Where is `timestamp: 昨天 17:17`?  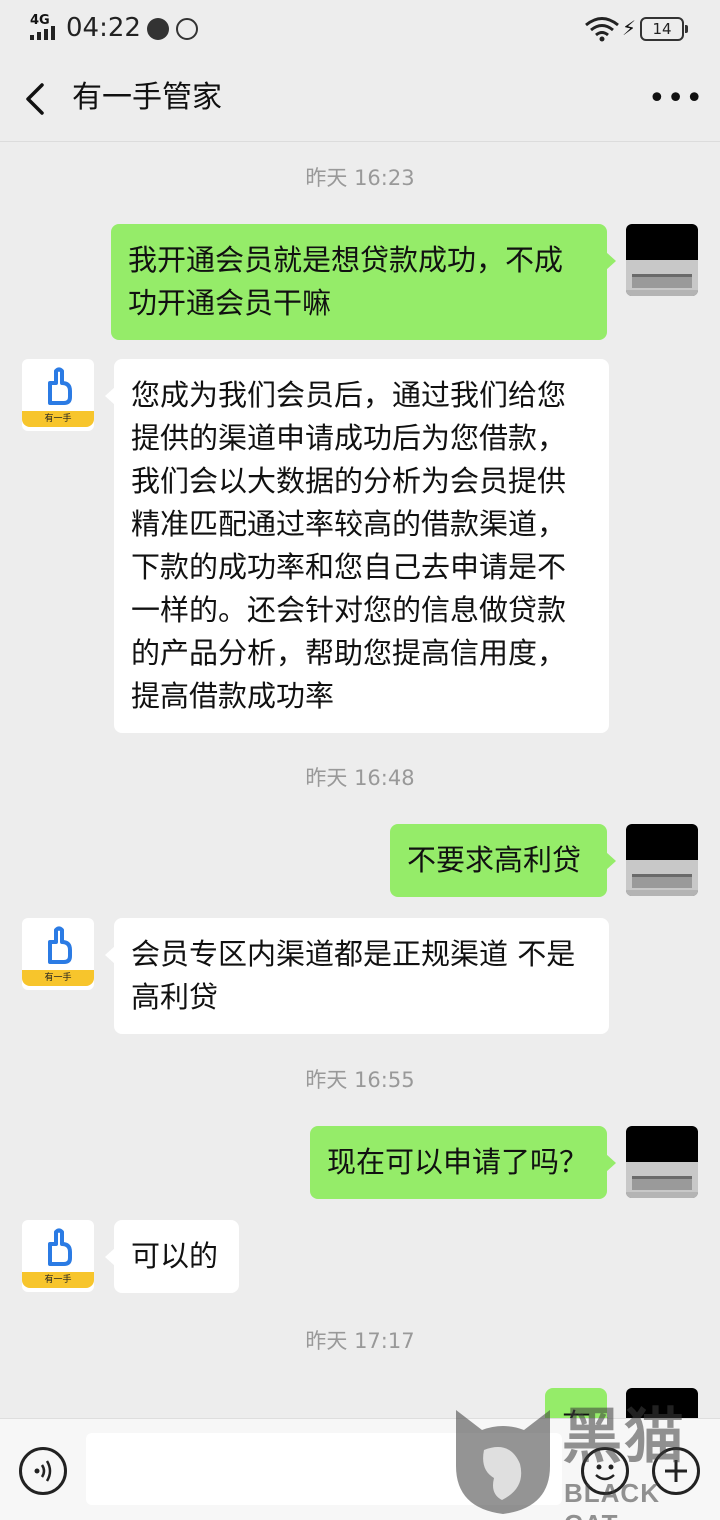 timestamp: 昨天 17:17 is located at coordinates (360, 1341).